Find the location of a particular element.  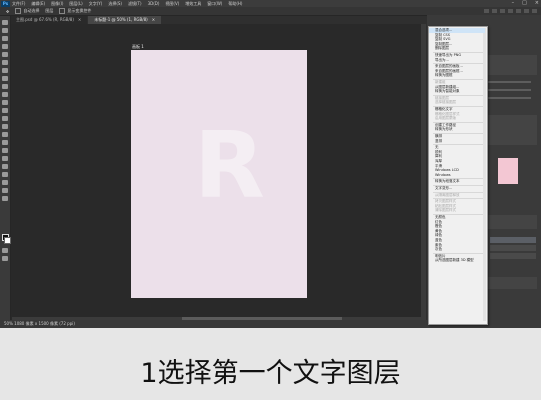

thumbnail-image is located at coordinates (508, 171).